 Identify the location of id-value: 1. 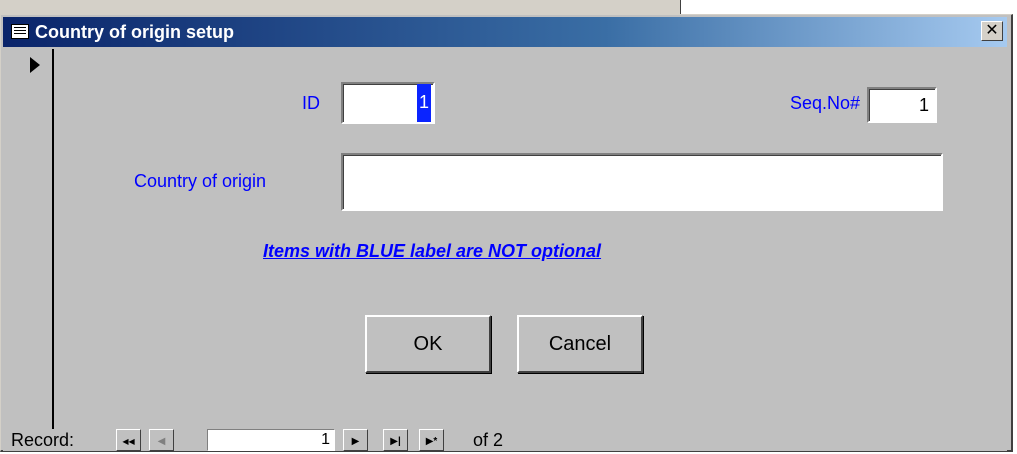
(423, 103).